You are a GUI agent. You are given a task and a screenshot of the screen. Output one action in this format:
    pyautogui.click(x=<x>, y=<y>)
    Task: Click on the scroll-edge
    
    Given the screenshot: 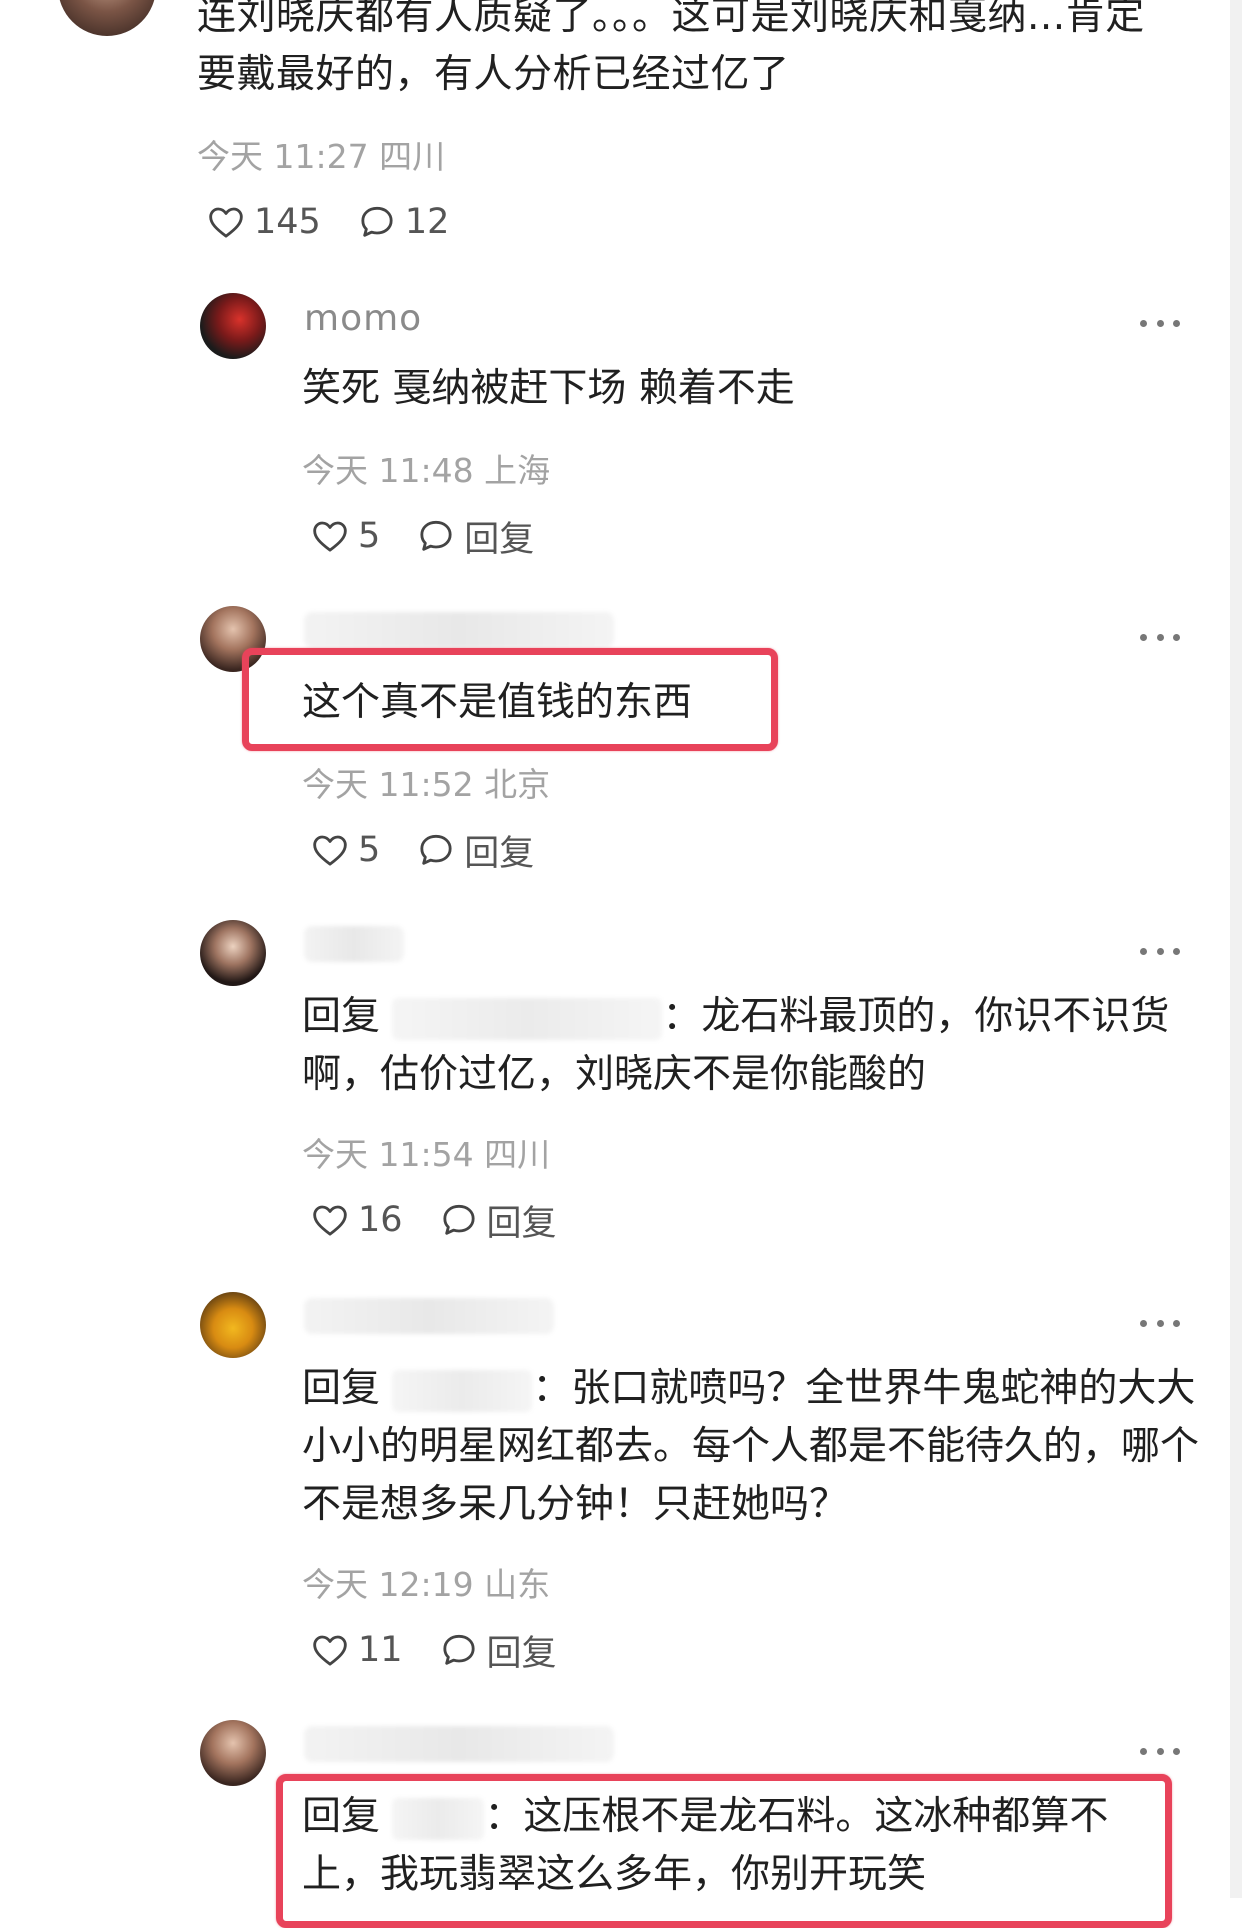 What is the action you would take?
    pyautogui.click(x=1236, y=949)
    